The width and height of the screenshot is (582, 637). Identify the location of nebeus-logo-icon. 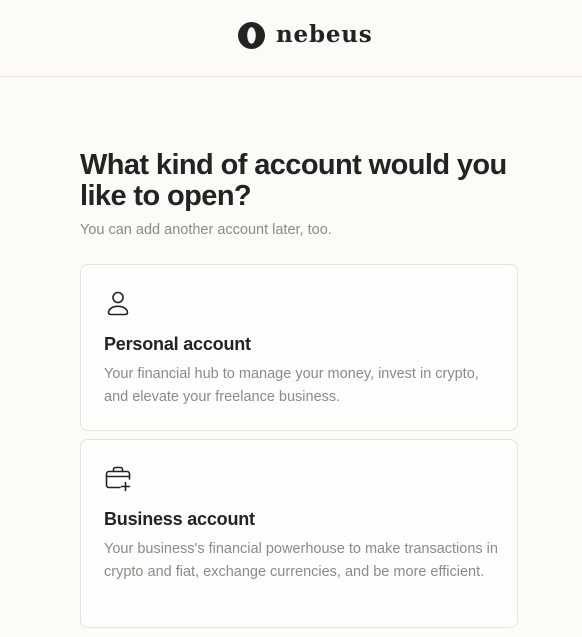
(251, 35).